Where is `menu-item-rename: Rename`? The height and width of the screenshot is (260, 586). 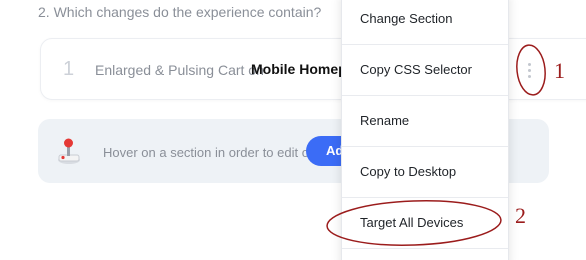
menu-item-rename: Rename is located at coordinates (425, 121).